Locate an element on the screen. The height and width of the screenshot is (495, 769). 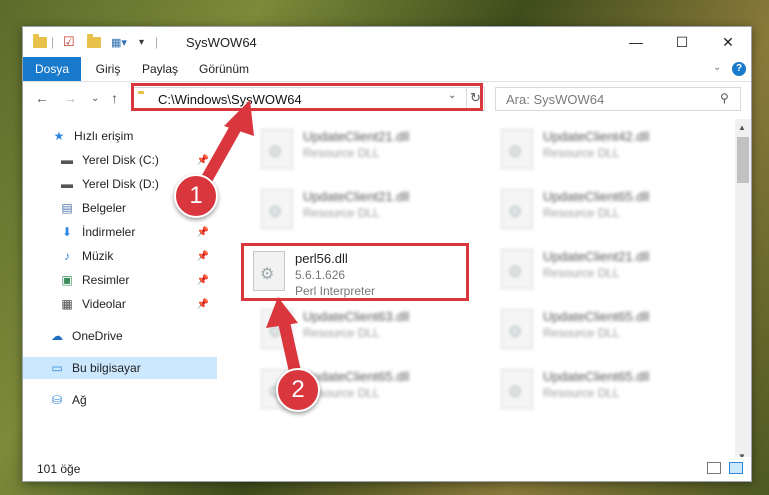
sidebar-item-this-pc: ▭ Bu bilgisayar is located at coordinates (120, 368).